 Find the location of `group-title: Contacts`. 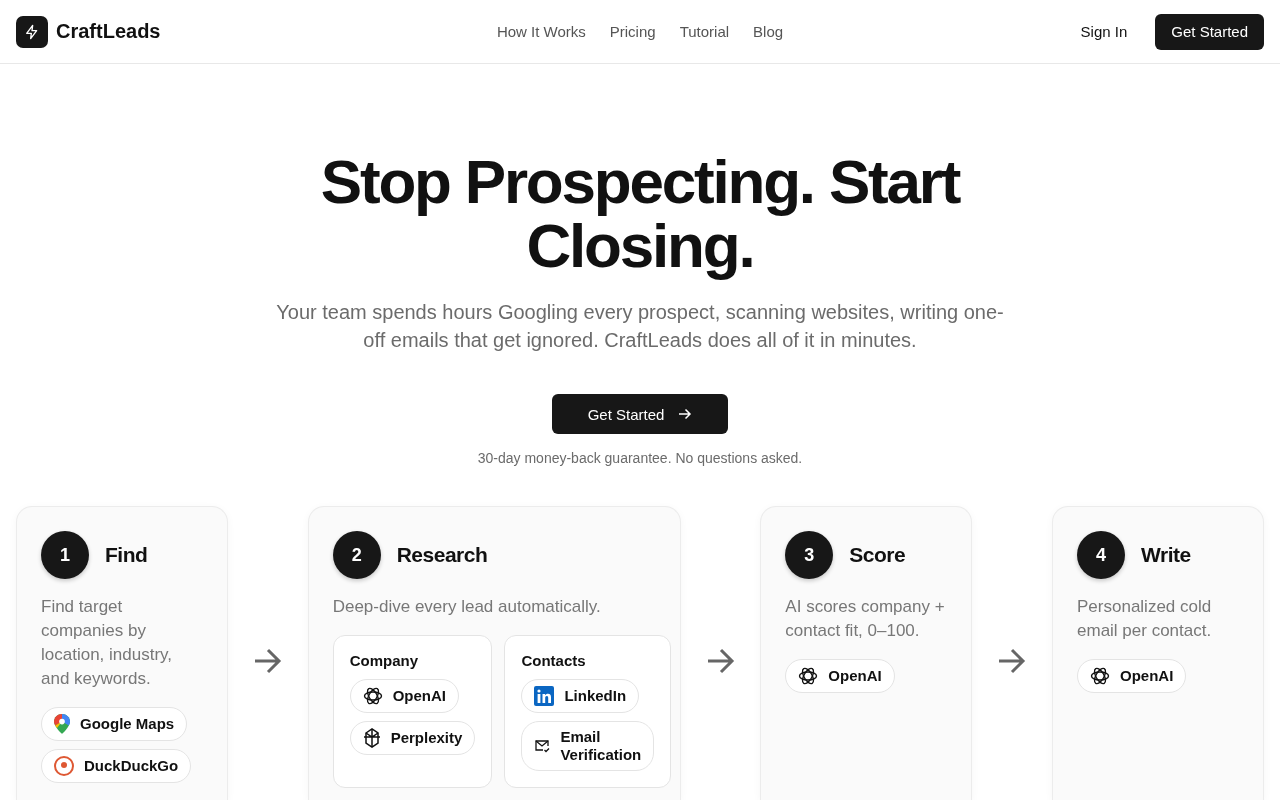

group-title: Contacts is located at coordinates (554, 660).